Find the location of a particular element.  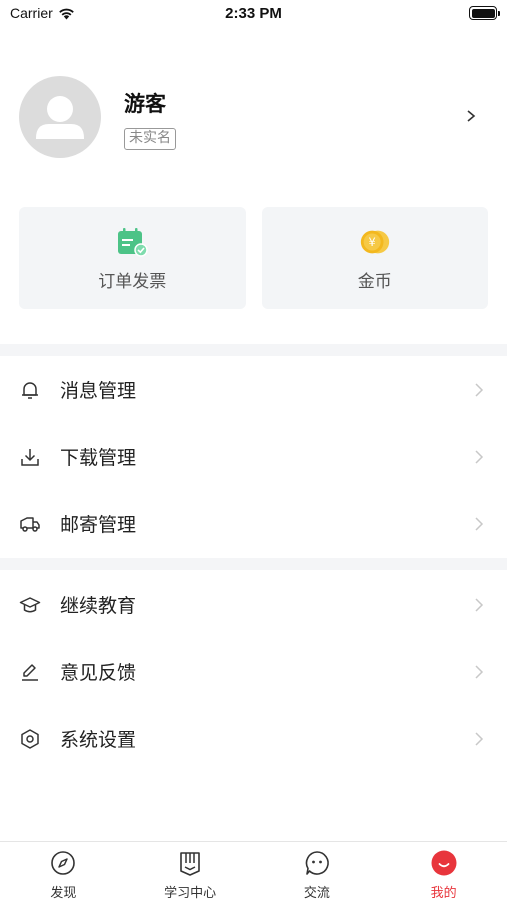

tab-exchange: 交流 is located at coordinates (317, 871).